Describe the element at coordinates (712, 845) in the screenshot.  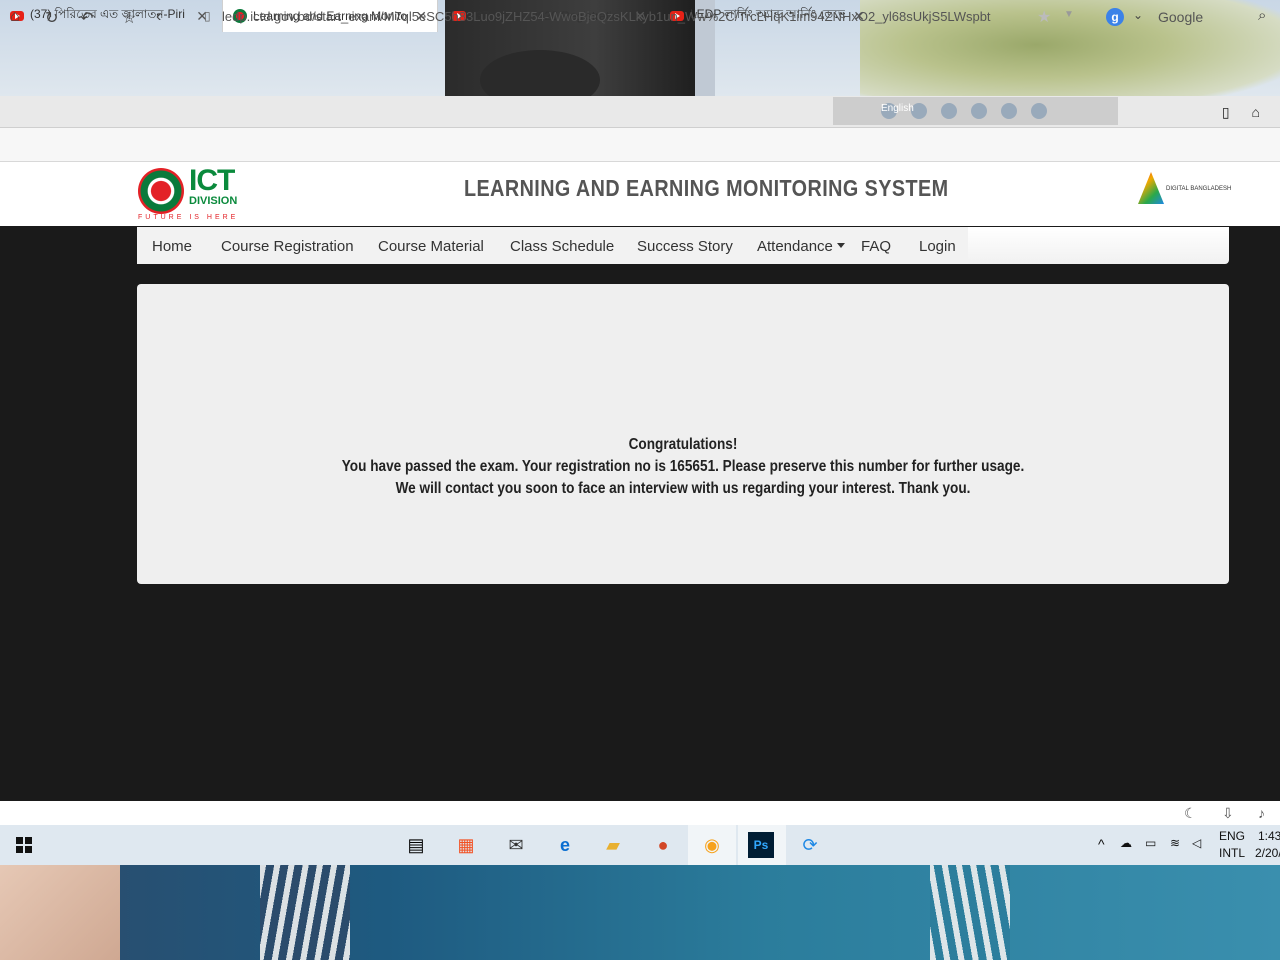
I see `uc-browser-icon: ◉` at that location.